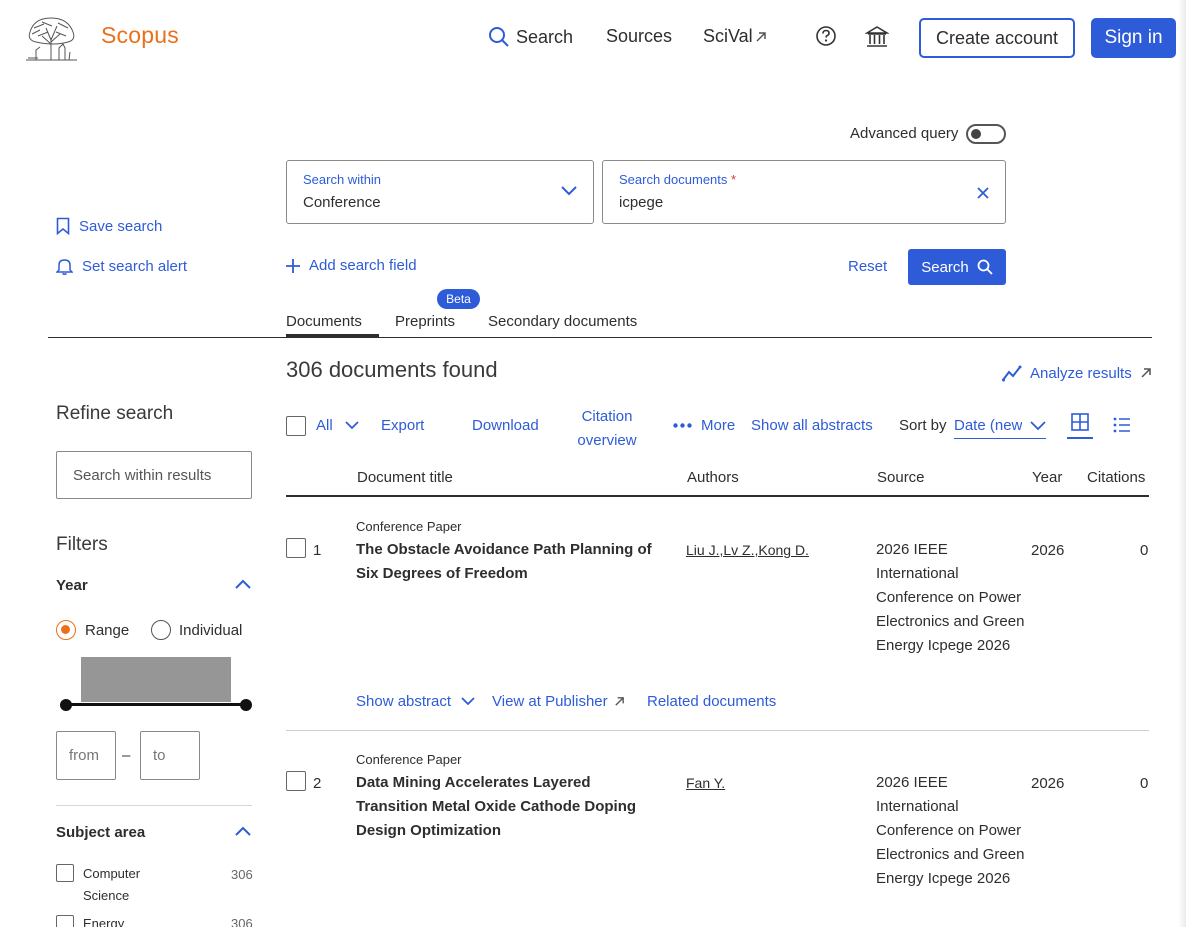 This screenshot has height=927, width=1186. What do you see at coordinates (296, 781) in the screenshot?
I see `row-2-checkbox` at bounding box center [296, 781].